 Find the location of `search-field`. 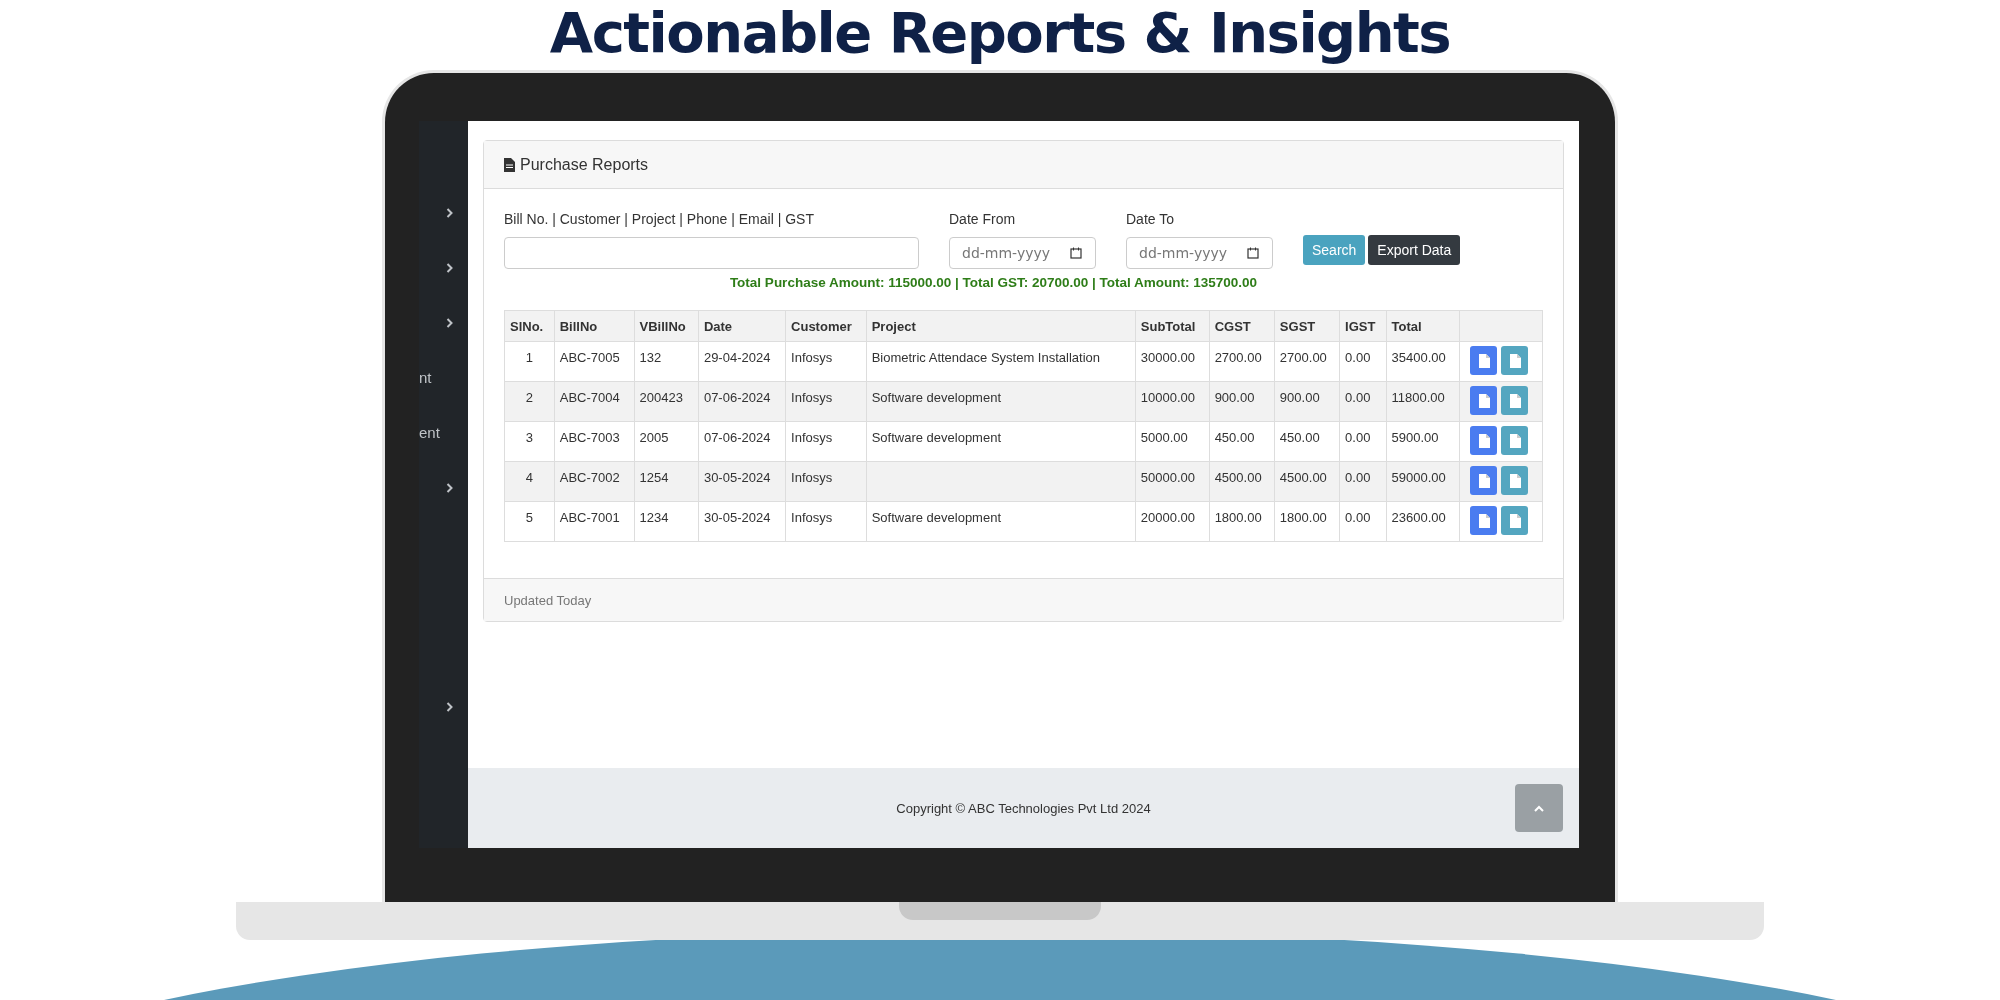

search-field is located at coordinates (711, 253).